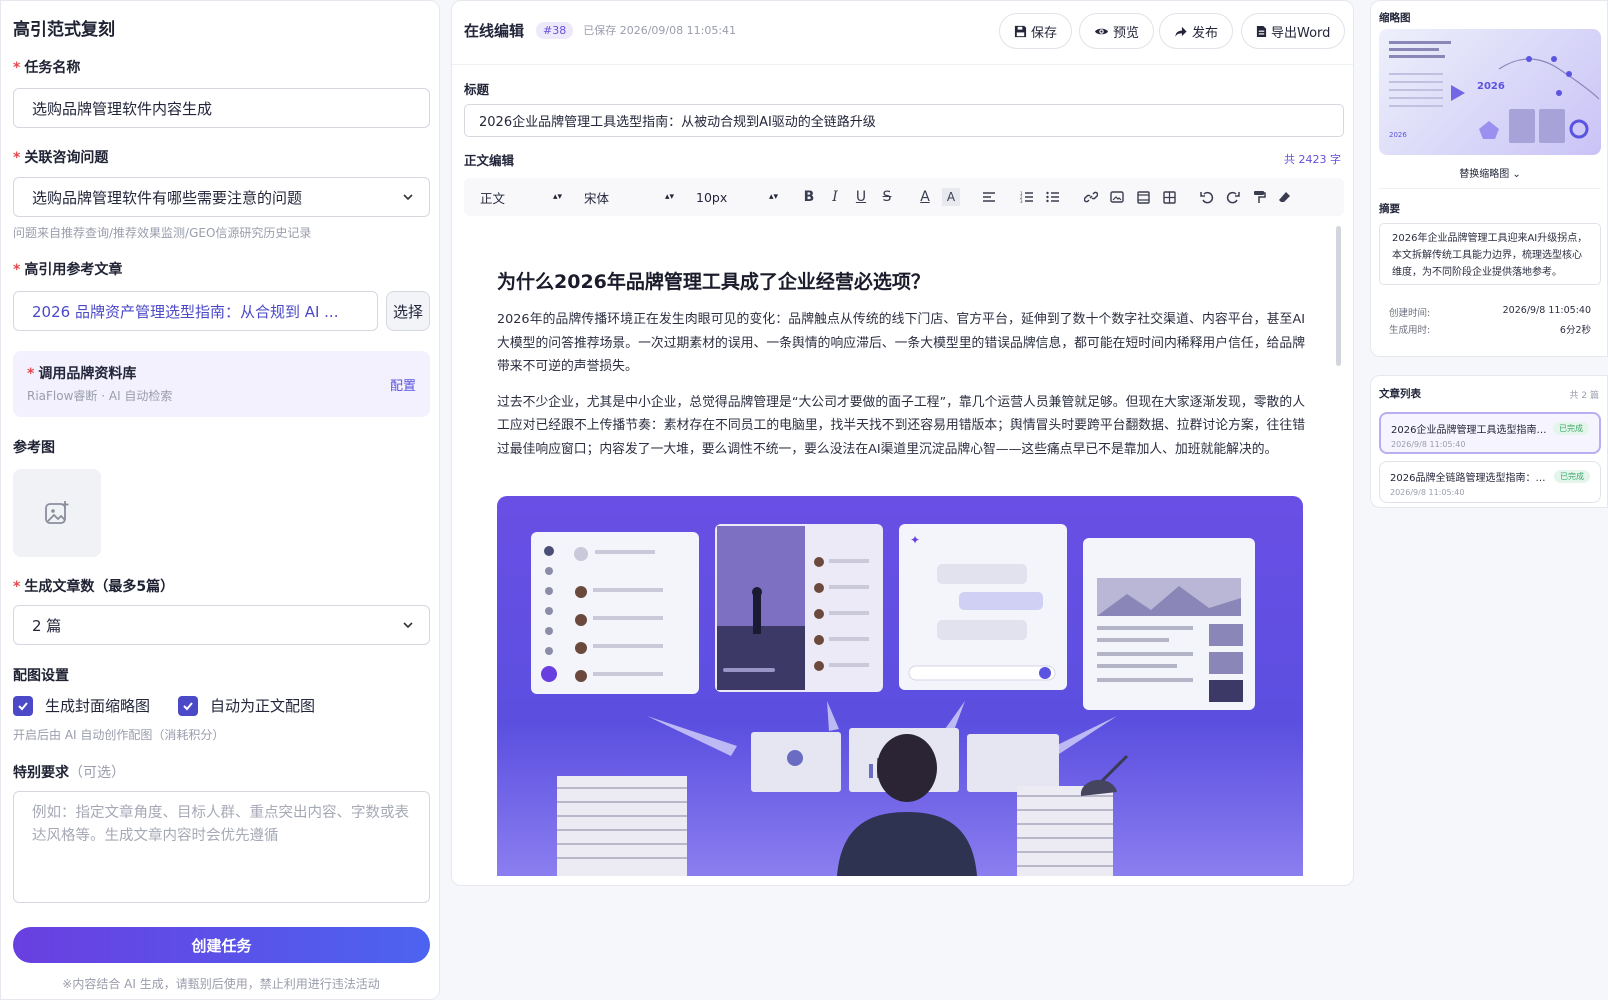 Image resolution: width=1608 pixels, height=1000 pixels. Describe the element at coordinates (98, 706) in the screenshot. I see `cover-label: 生成封面缩略图` at that location.